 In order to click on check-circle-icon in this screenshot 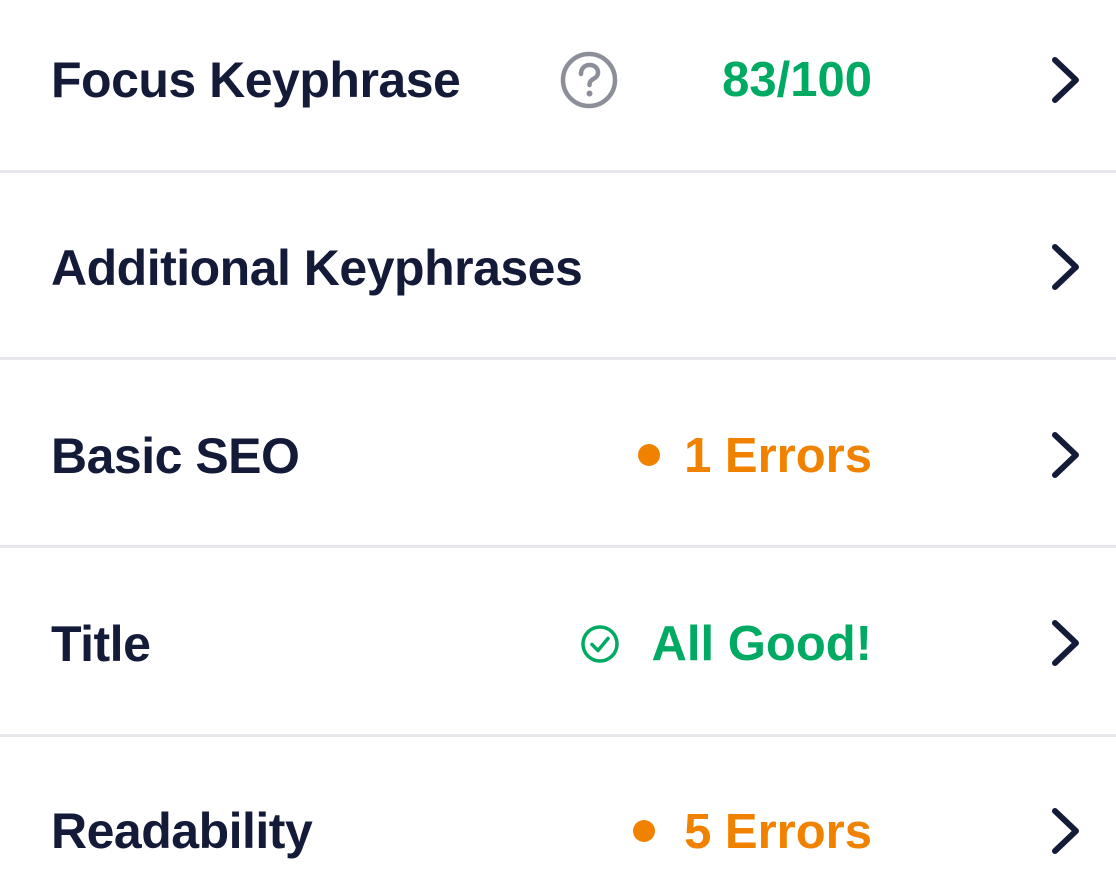, I will do `click(600, 644)`.